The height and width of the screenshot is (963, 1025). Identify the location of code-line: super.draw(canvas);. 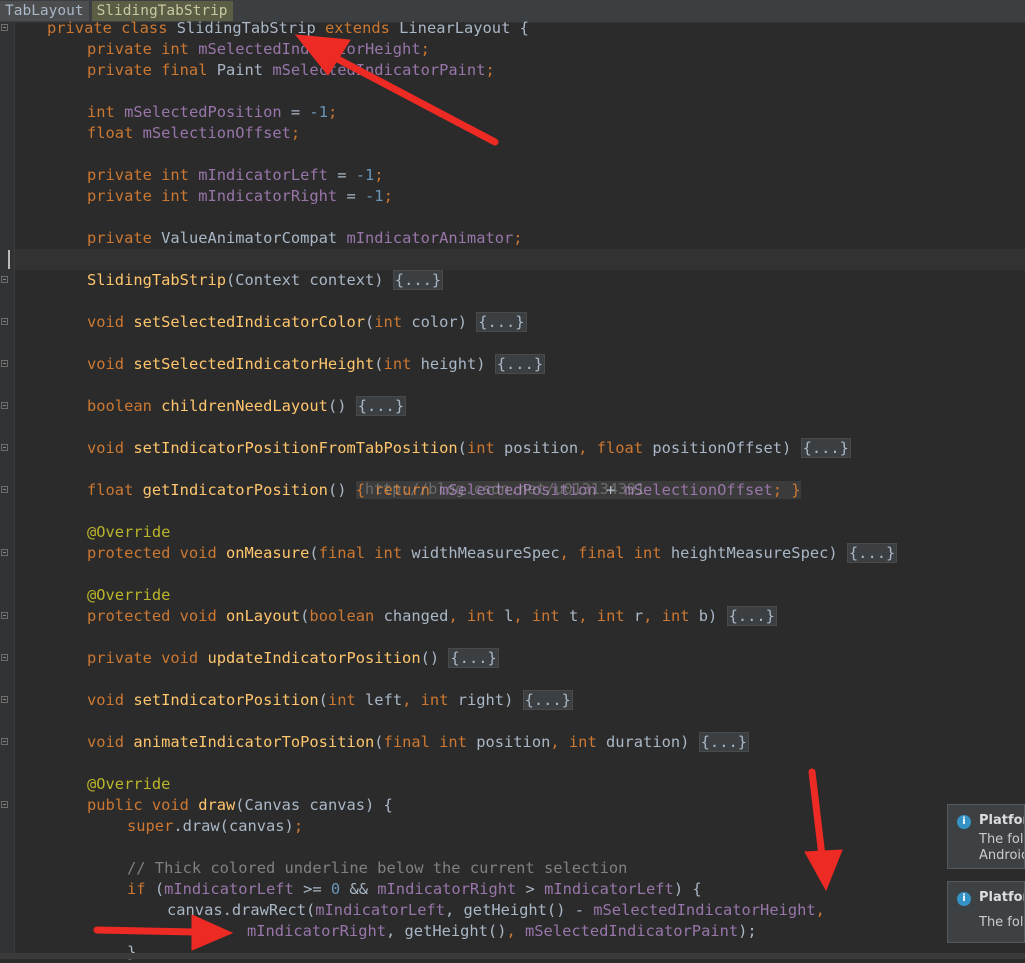
(215, 826).